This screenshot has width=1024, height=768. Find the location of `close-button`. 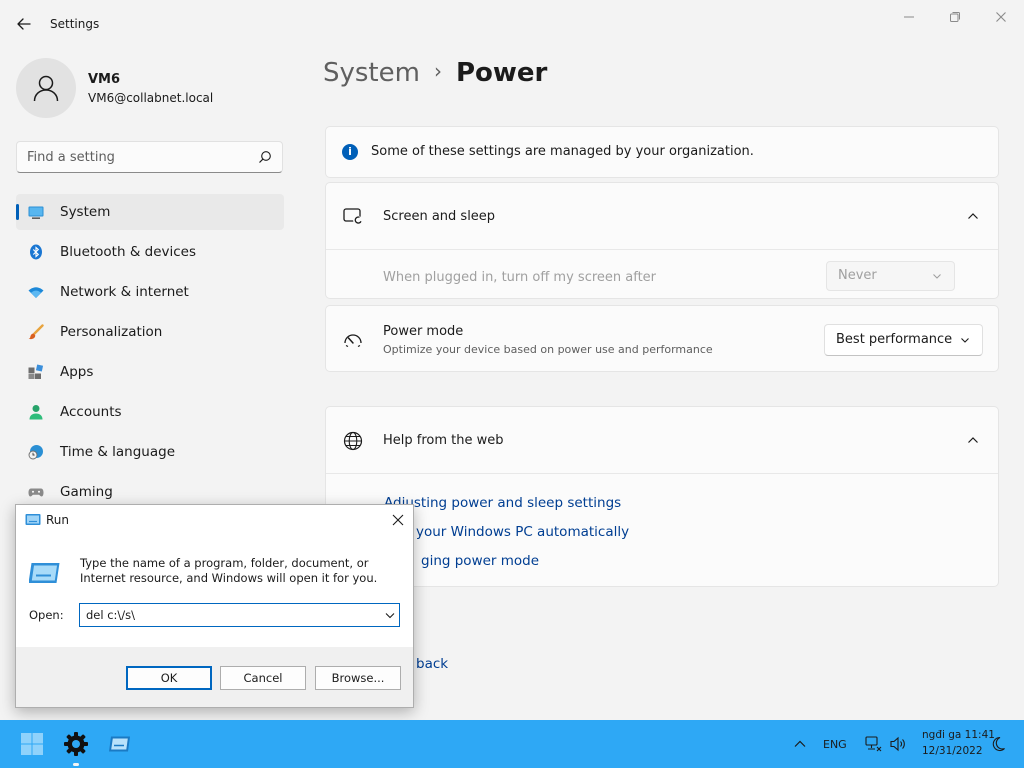

close-button is located at coordinates (1001, 17).